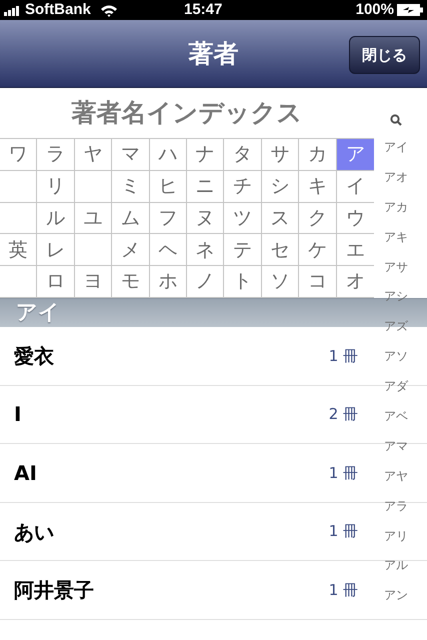  What do you see at coordinates (396, 147) in the screenshot?
I see `index-entry: アイ` at bounding box center [396, 147].